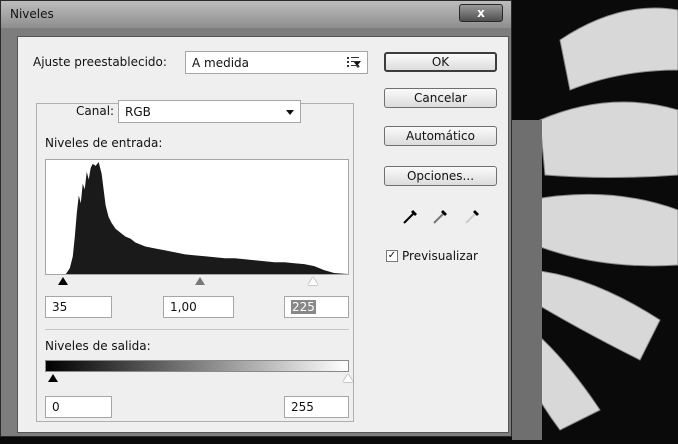 This screenshot has width=678, height=444. I want to click on histogram, so click(197, 217).